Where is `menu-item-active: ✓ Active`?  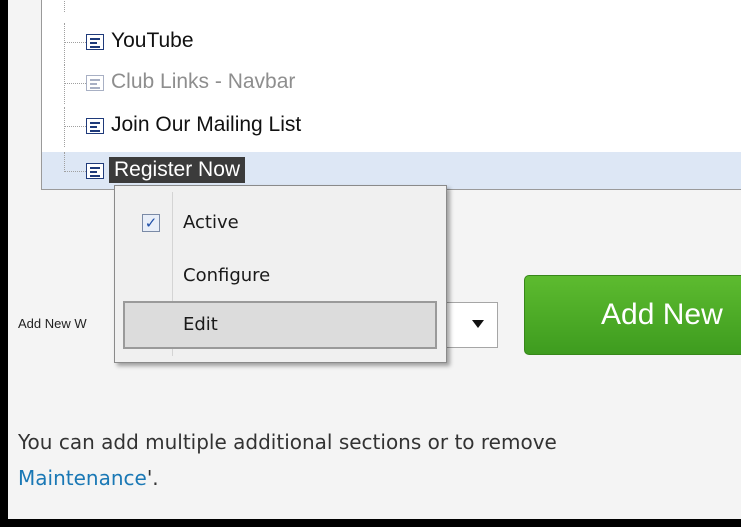 menu-item-active: ✓ Active is located at coordinates (280, 223).